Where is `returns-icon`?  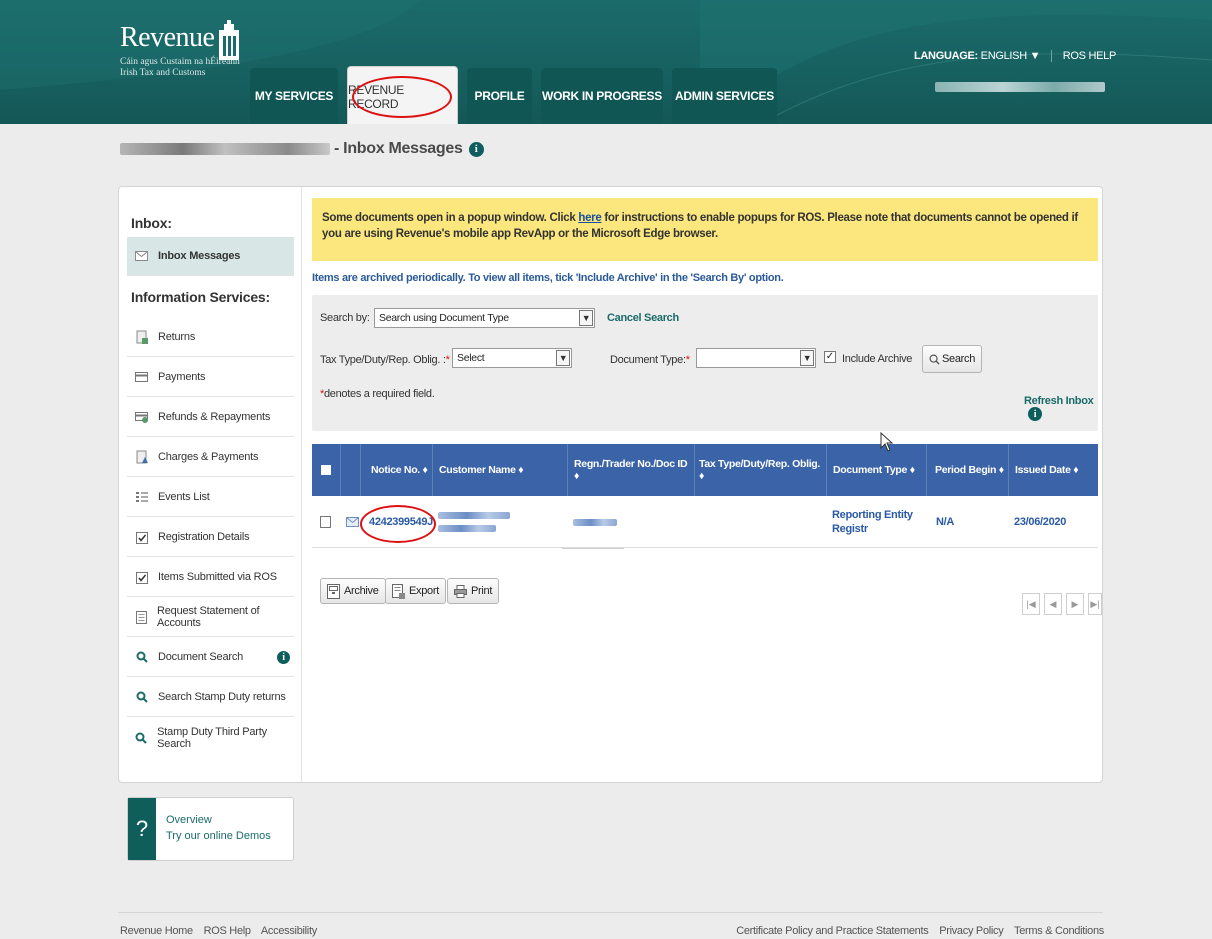 returns-icon is located at coordinates (141, 337).